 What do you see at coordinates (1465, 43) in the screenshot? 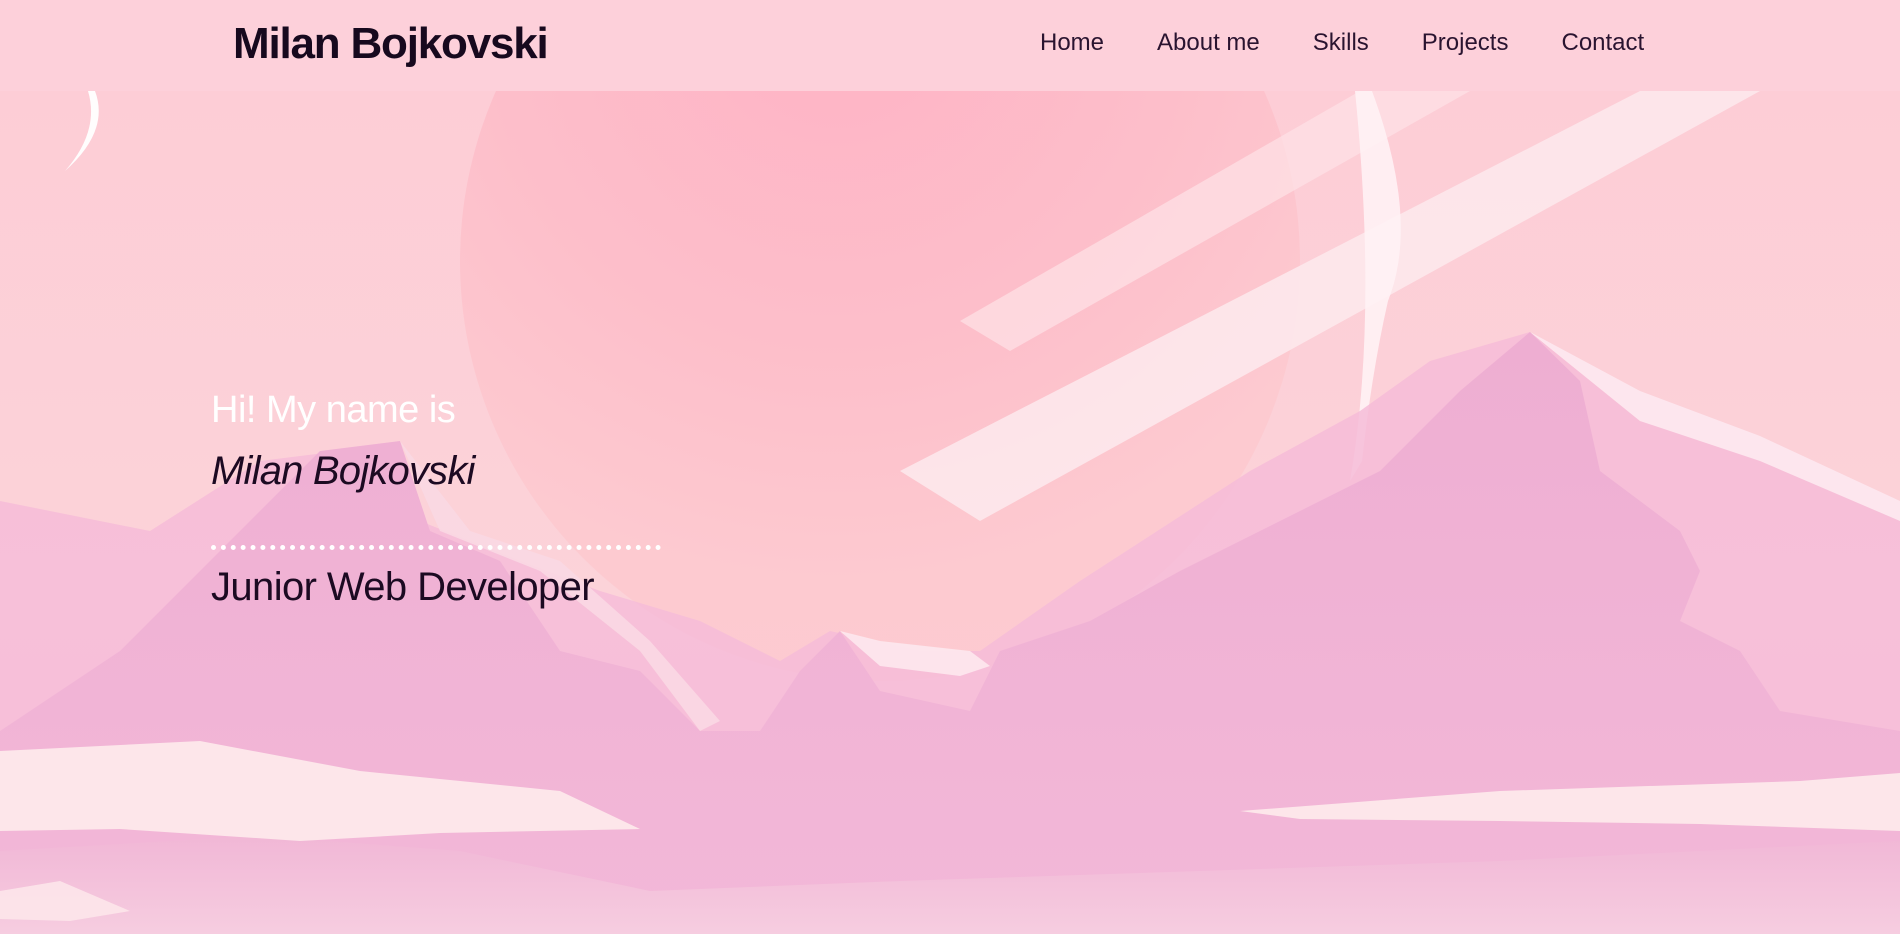
I see `nav-projects-link: Projects` at bounding box center [1465, 43].